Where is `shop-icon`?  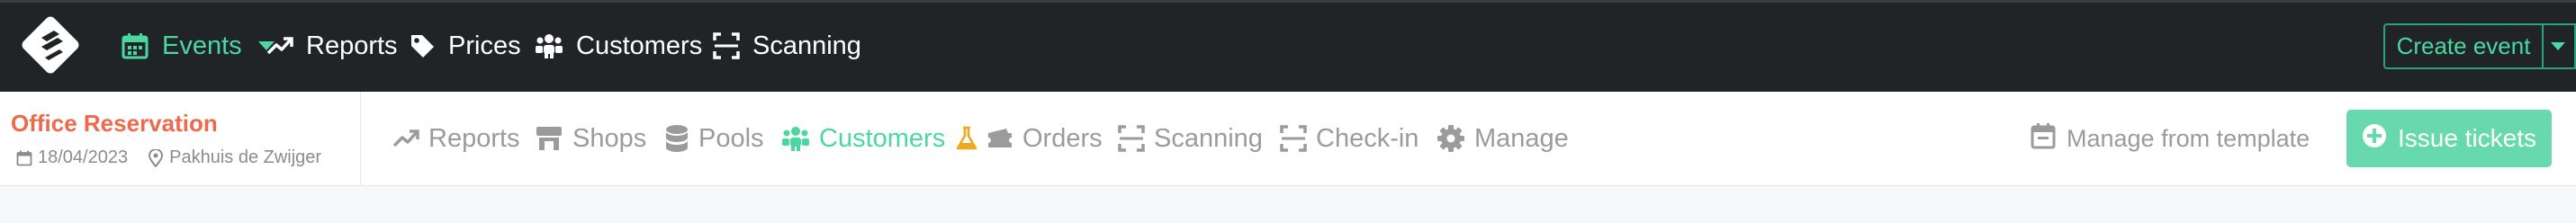 shop-icon is located at coordinates (549, 138).